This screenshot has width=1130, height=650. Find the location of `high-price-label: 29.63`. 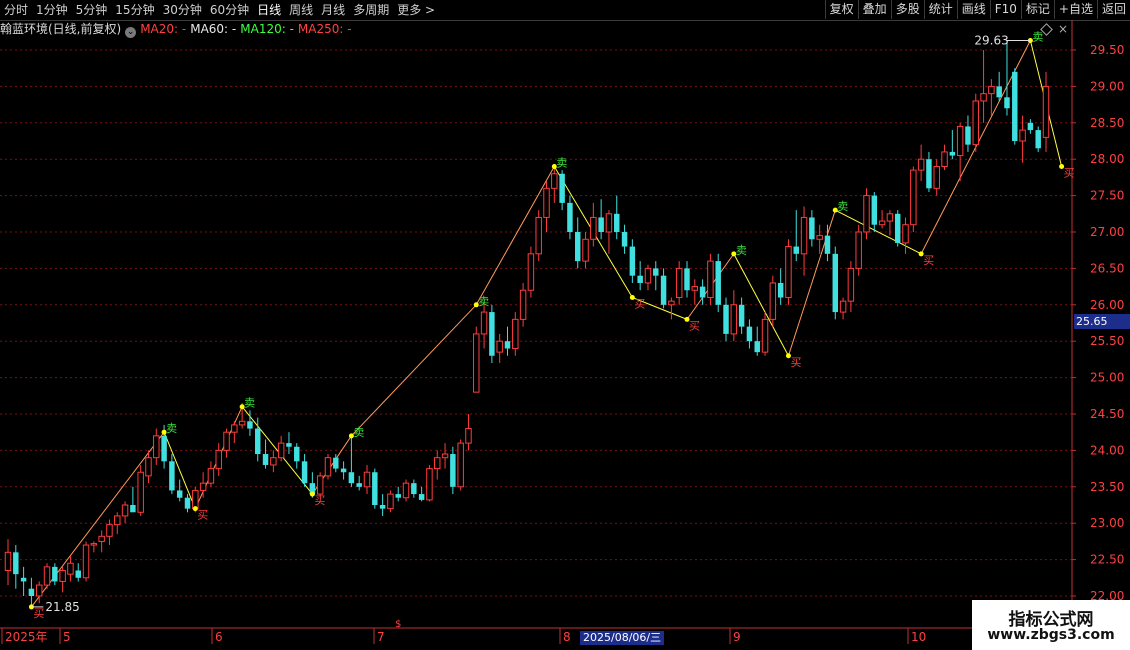

high-price-label: 29.63 is located at coordinates (991, 41).